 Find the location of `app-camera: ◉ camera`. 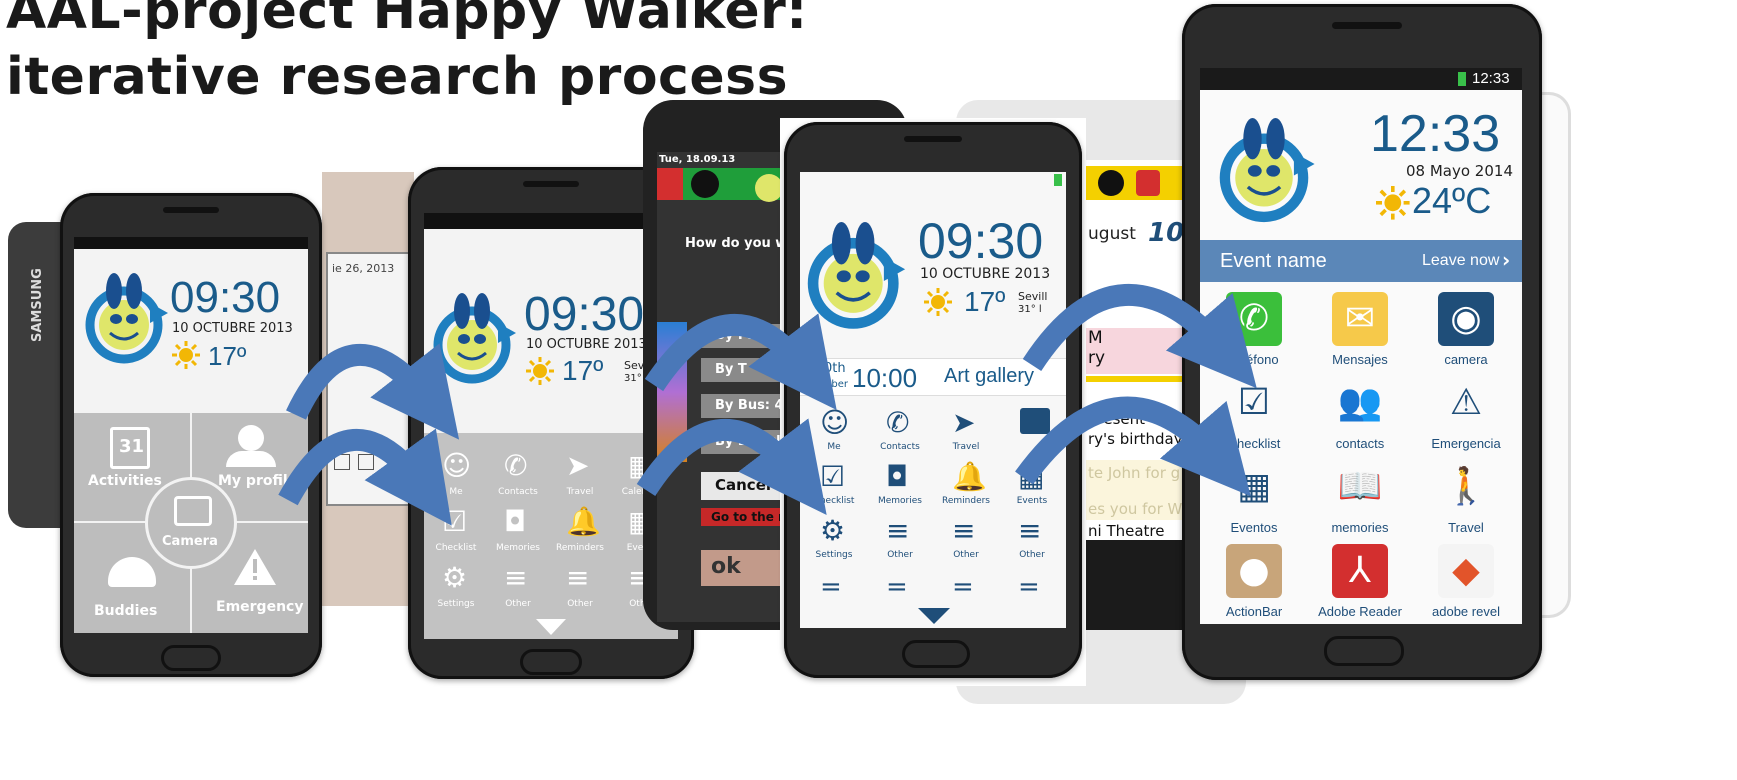

app-camera: ◉ camera is located at coordinates (1466, 330).